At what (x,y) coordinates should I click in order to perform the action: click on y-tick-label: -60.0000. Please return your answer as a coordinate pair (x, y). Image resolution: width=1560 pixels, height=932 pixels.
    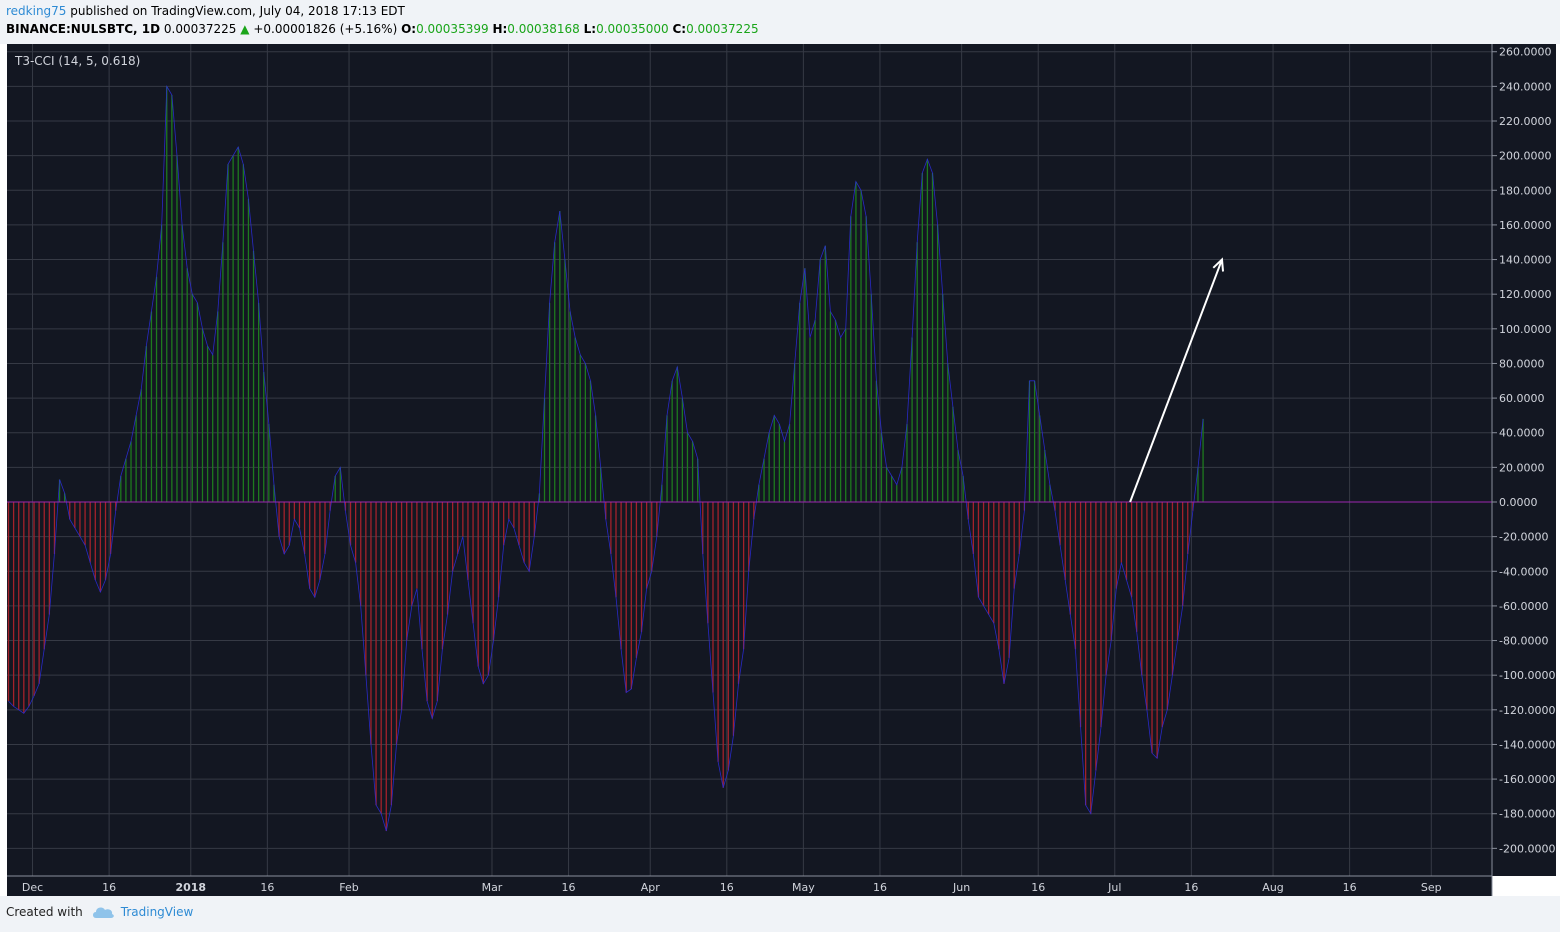
    Looking at the image, I should click on (1523, 606).